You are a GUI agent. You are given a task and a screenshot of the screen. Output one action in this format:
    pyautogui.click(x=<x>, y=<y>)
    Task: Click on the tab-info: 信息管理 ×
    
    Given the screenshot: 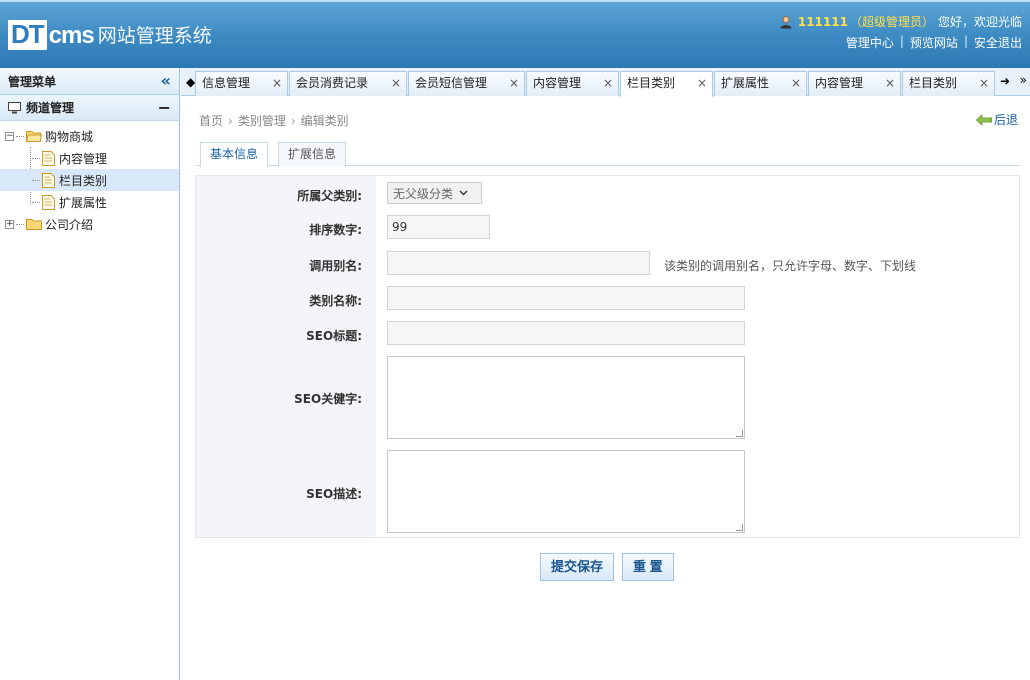 What is the action you would take?
    pyautogui.click(x=241, y=83)
    